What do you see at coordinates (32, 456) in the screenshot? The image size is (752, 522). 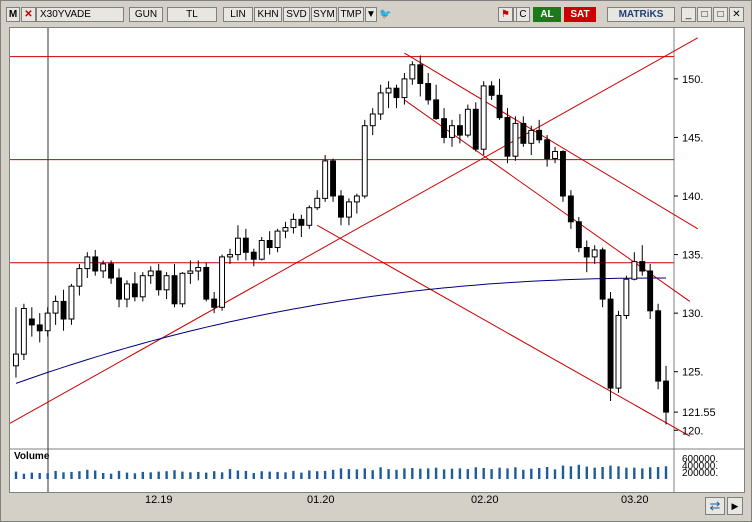 I see `volume-label: Volume` at bounding box center [32, 456].